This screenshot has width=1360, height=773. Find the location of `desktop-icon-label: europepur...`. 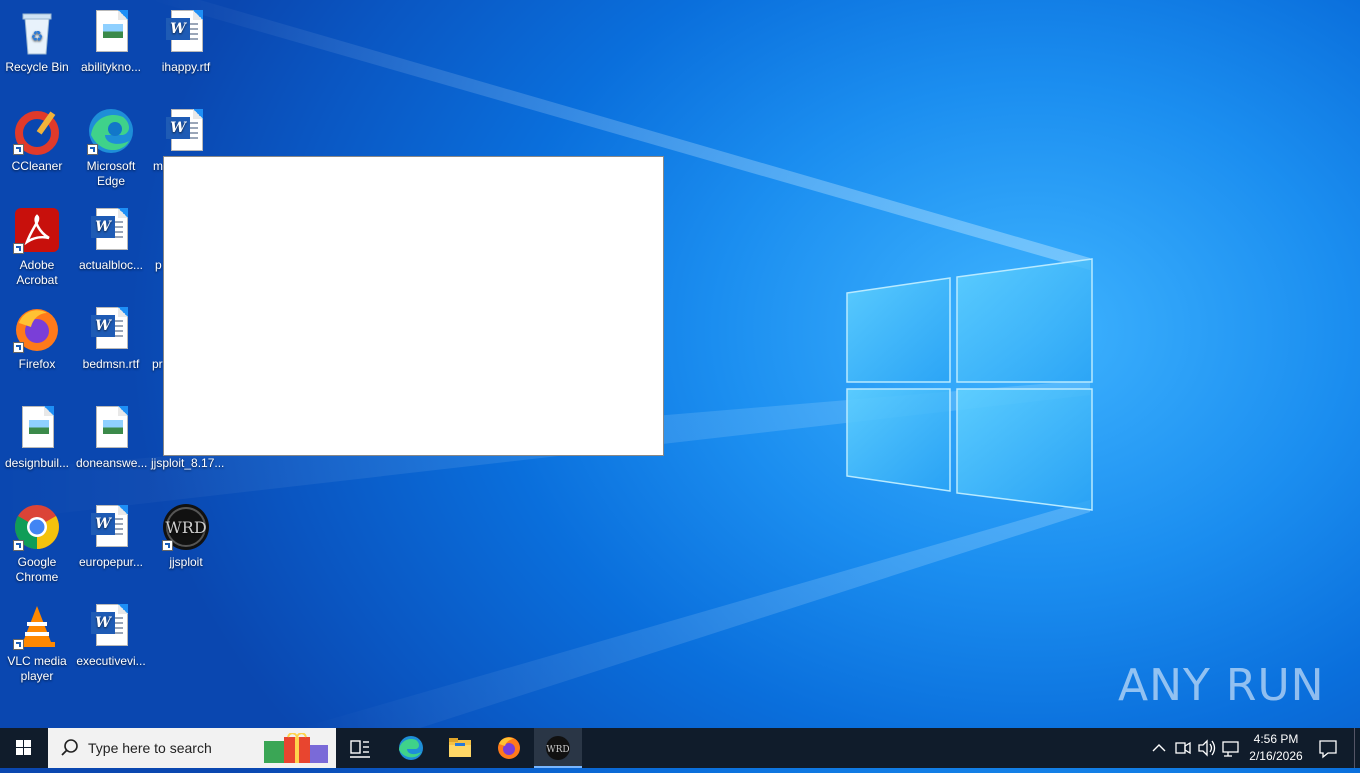

desktop-icon-label: europepur... is located at coordinates (111, 562).